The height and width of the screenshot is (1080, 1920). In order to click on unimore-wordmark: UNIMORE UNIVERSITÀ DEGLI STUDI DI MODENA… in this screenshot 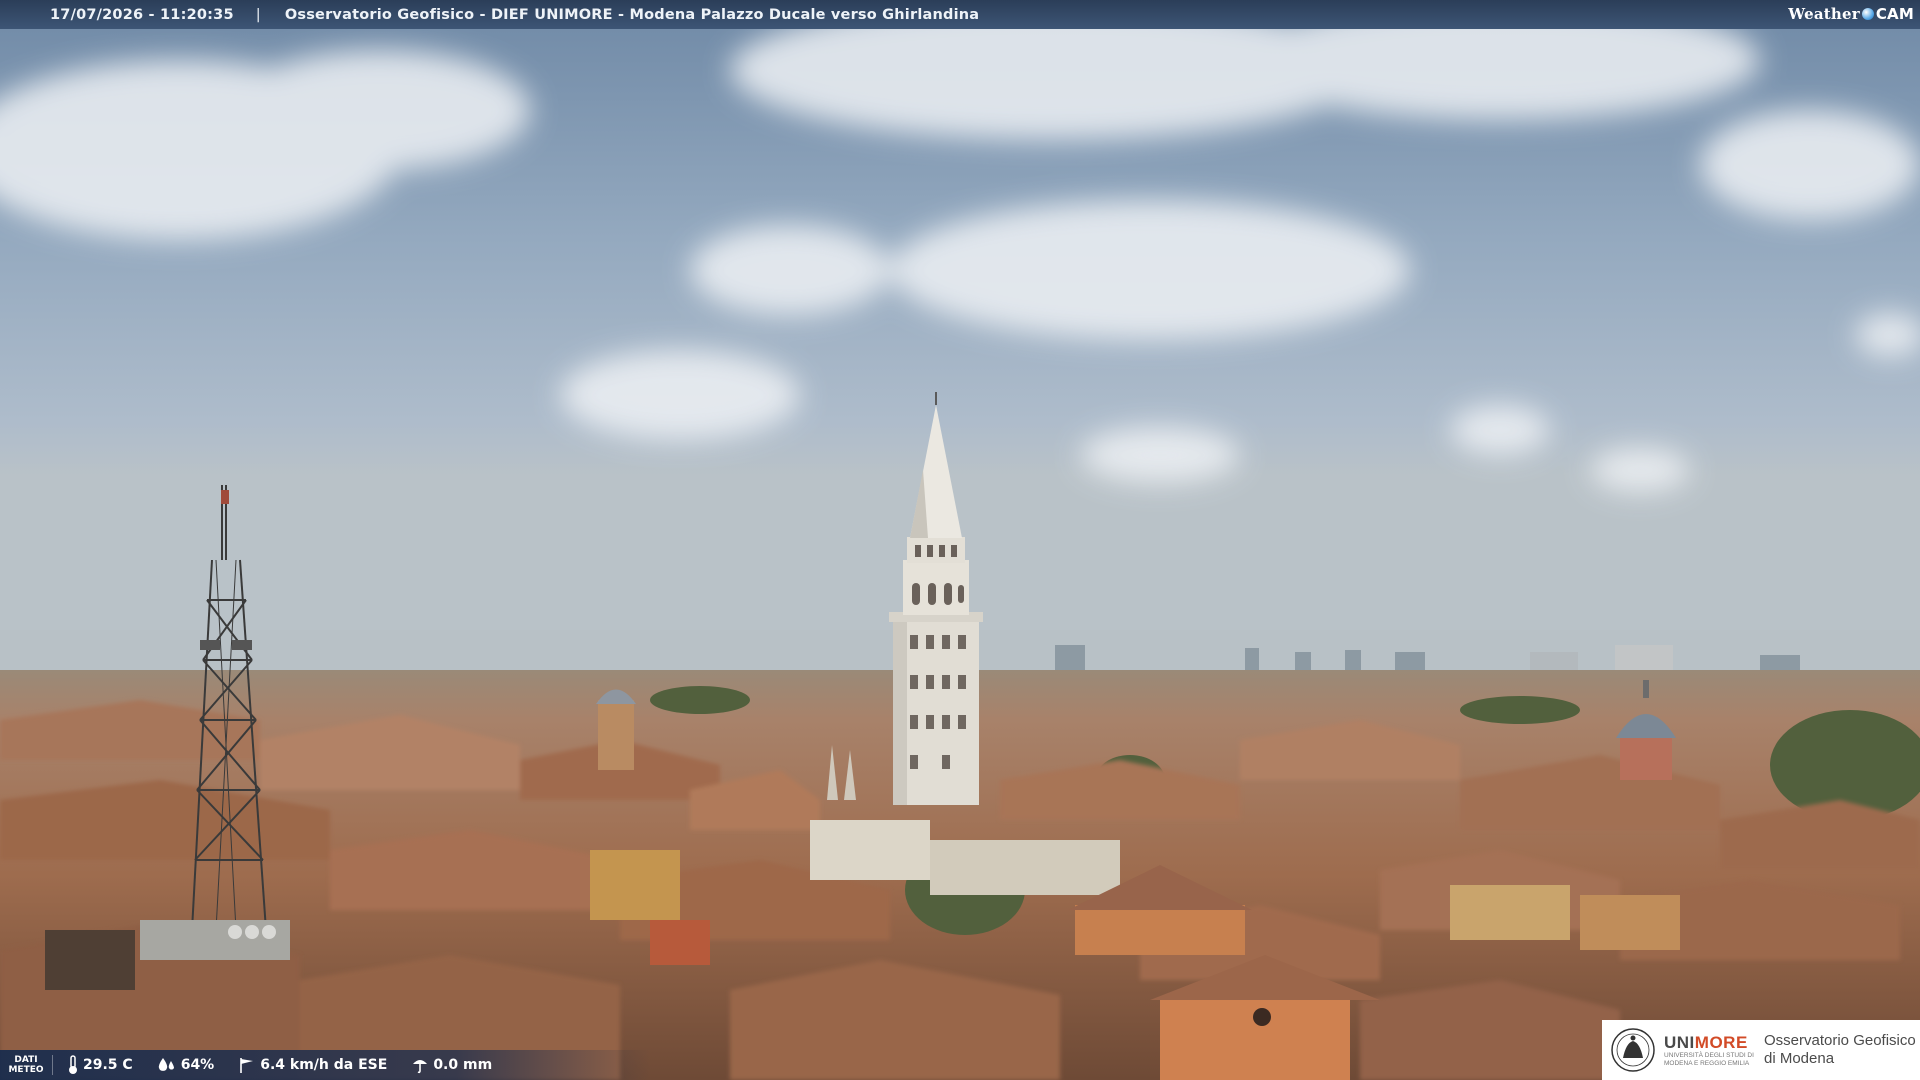, I will do `click(1709, 1050)`.